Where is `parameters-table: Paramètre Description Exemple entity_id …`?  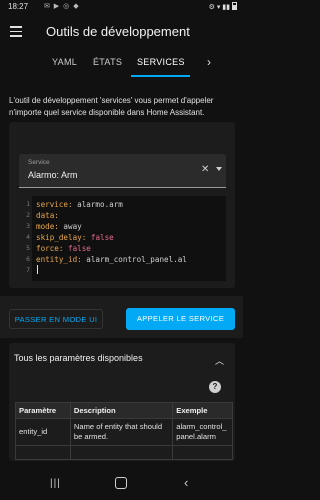 parameters-table: Paramètre Description Exemple entity_id … is located at coordinates (124, 431).